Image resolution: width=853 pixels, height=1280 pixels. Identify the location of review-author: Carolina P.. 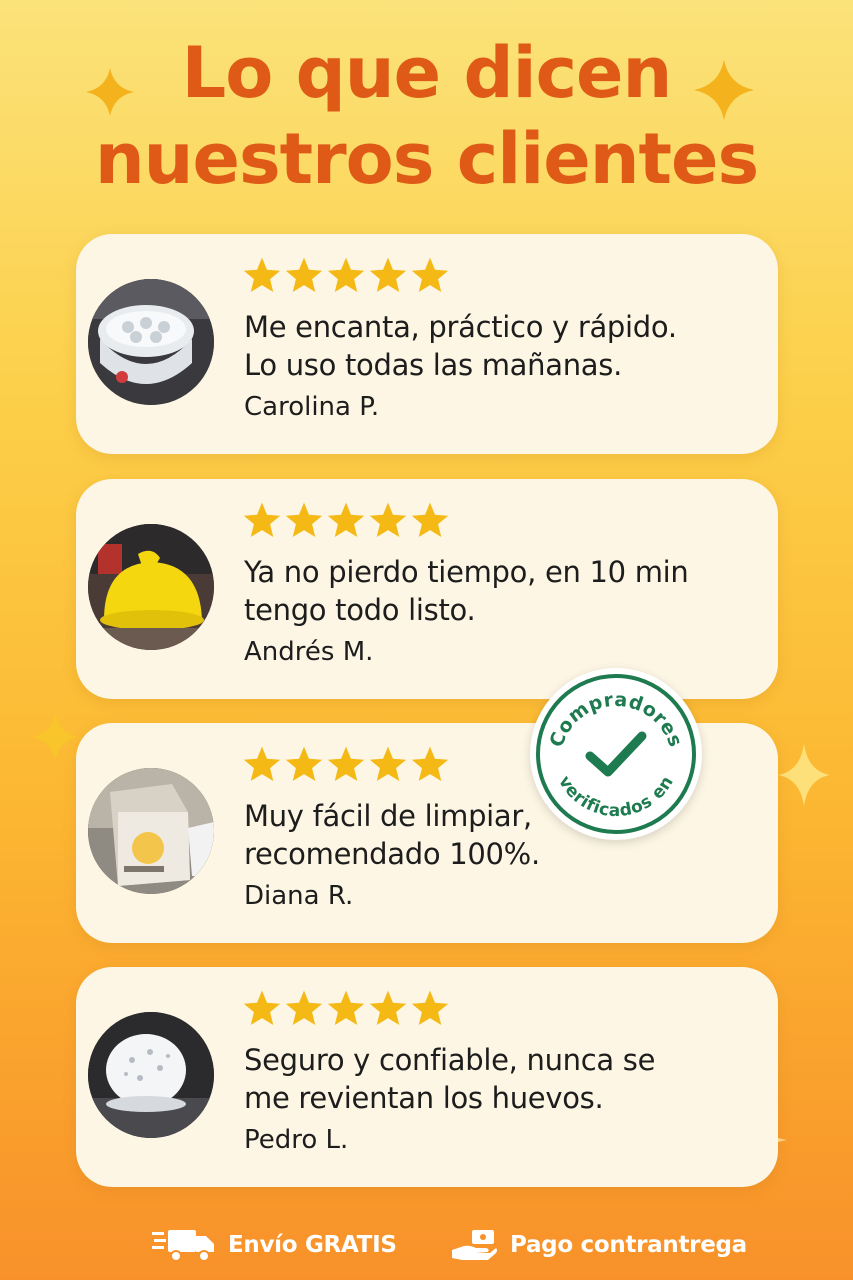
(312, 407).